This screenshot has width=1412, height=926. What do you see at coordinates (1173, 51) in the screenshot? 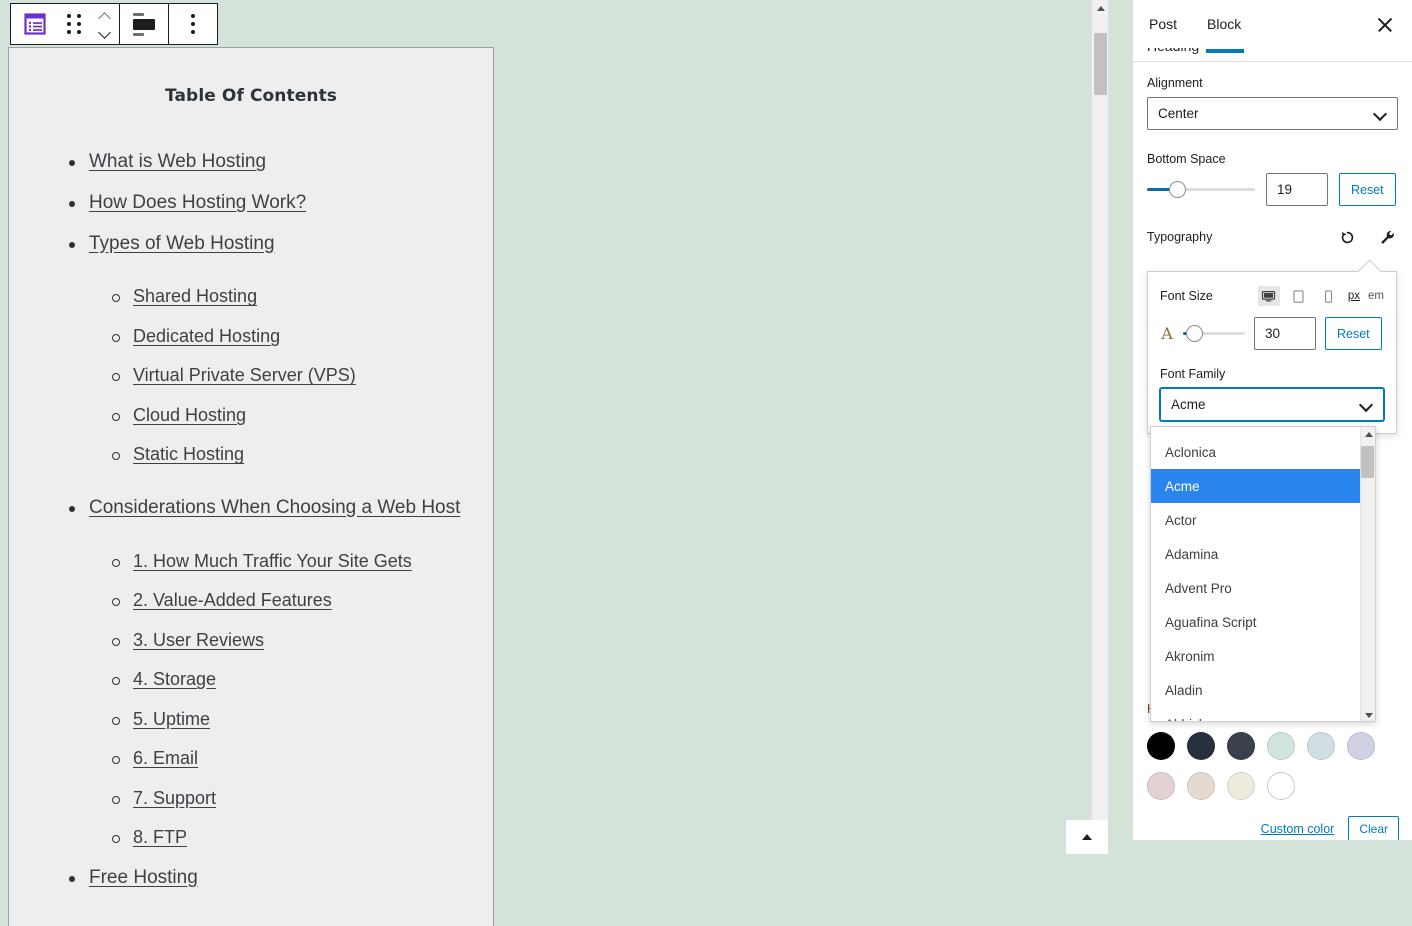
I see `block-name-label: Heading` at bounding box center [1173, 51].